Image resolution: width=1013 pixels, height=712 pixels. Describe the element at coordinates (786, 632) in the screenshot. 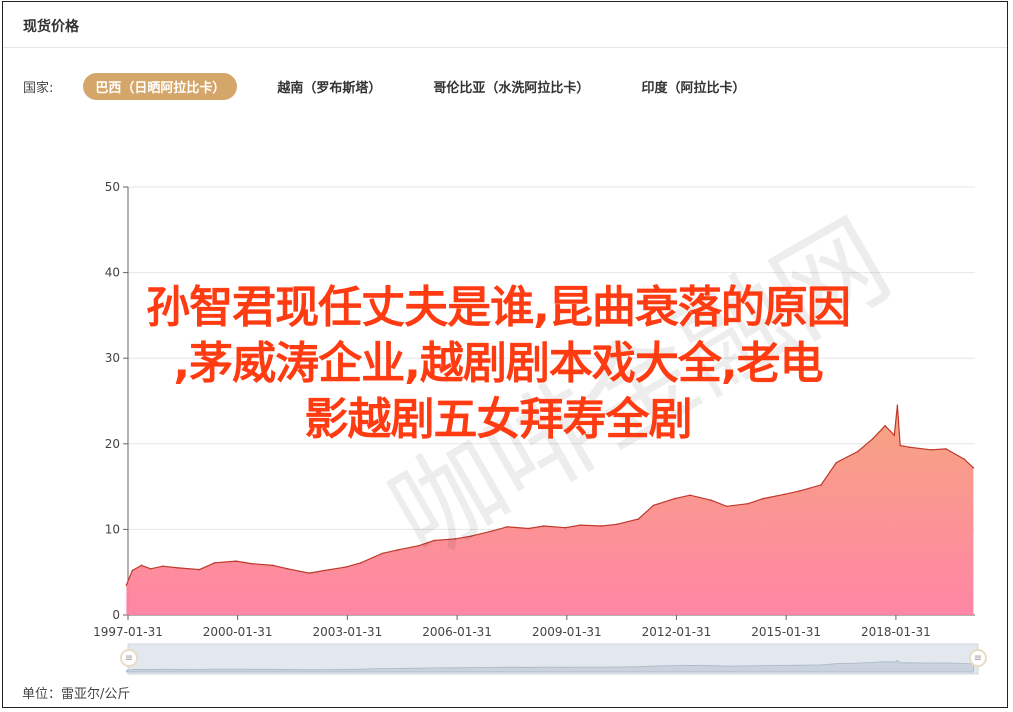

I see `x-tick-label: 2015-01-31` at that location.